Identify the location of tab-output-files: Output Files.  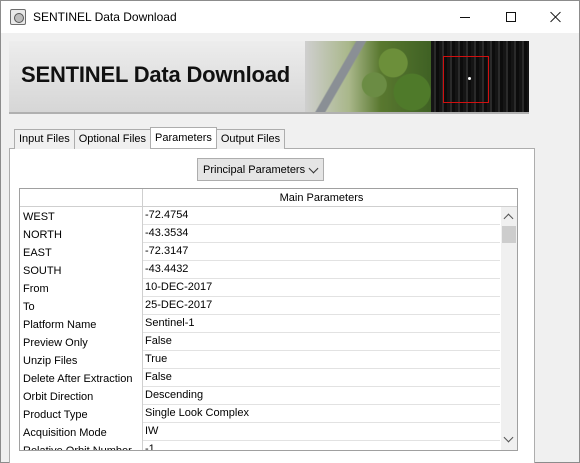
(250, 139).